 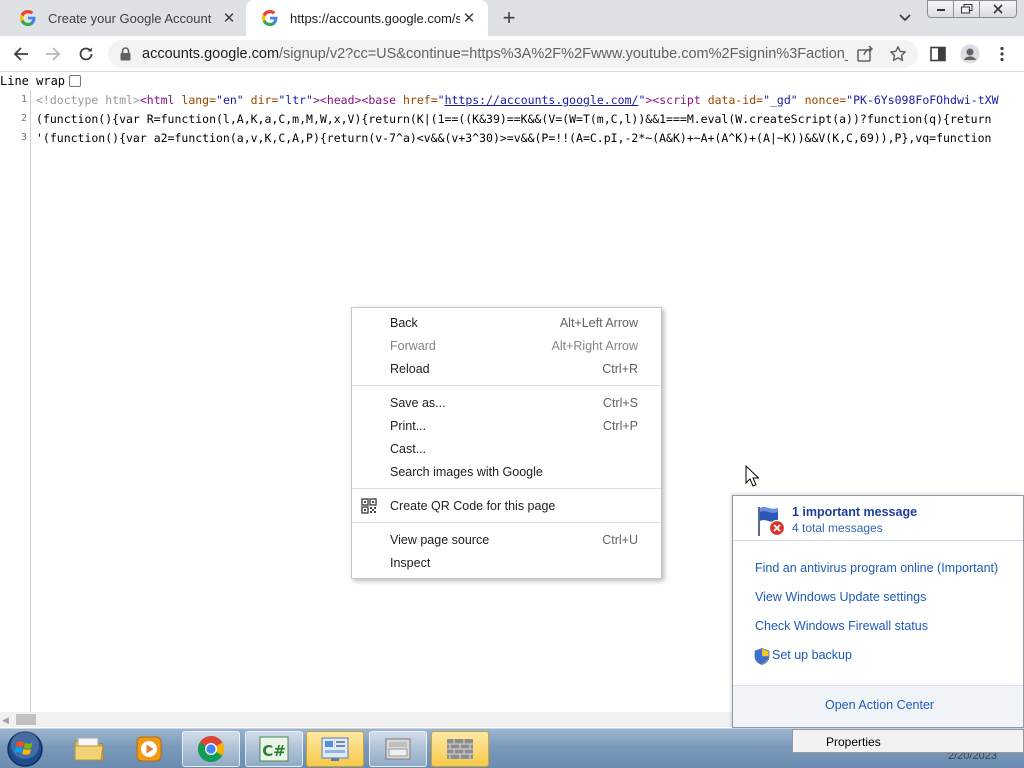 I want to click on scrollbar-thumb, so click(x=26, y=719).